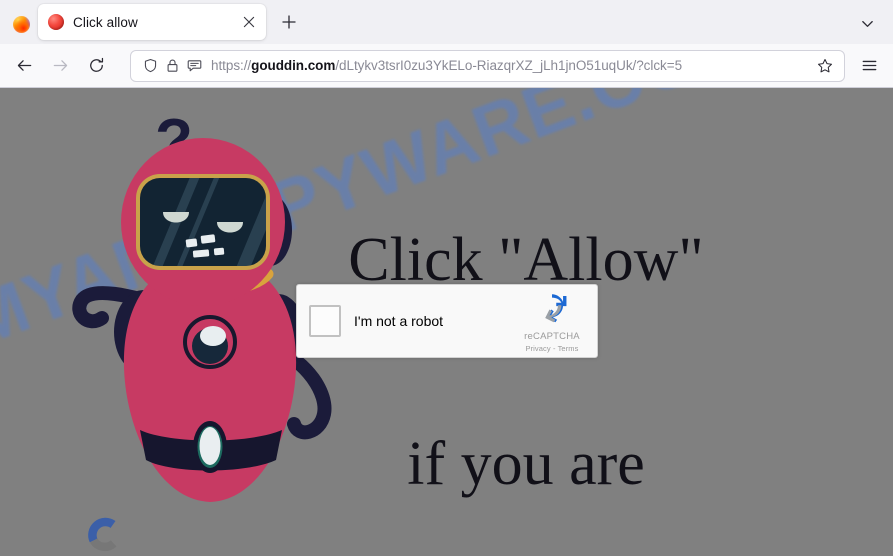 The image size is (893, 556). Describe the element at coordinates (552, 336) in the screenshot. I see `recaptcha-brand-text: reCAPTCHA` at that location.